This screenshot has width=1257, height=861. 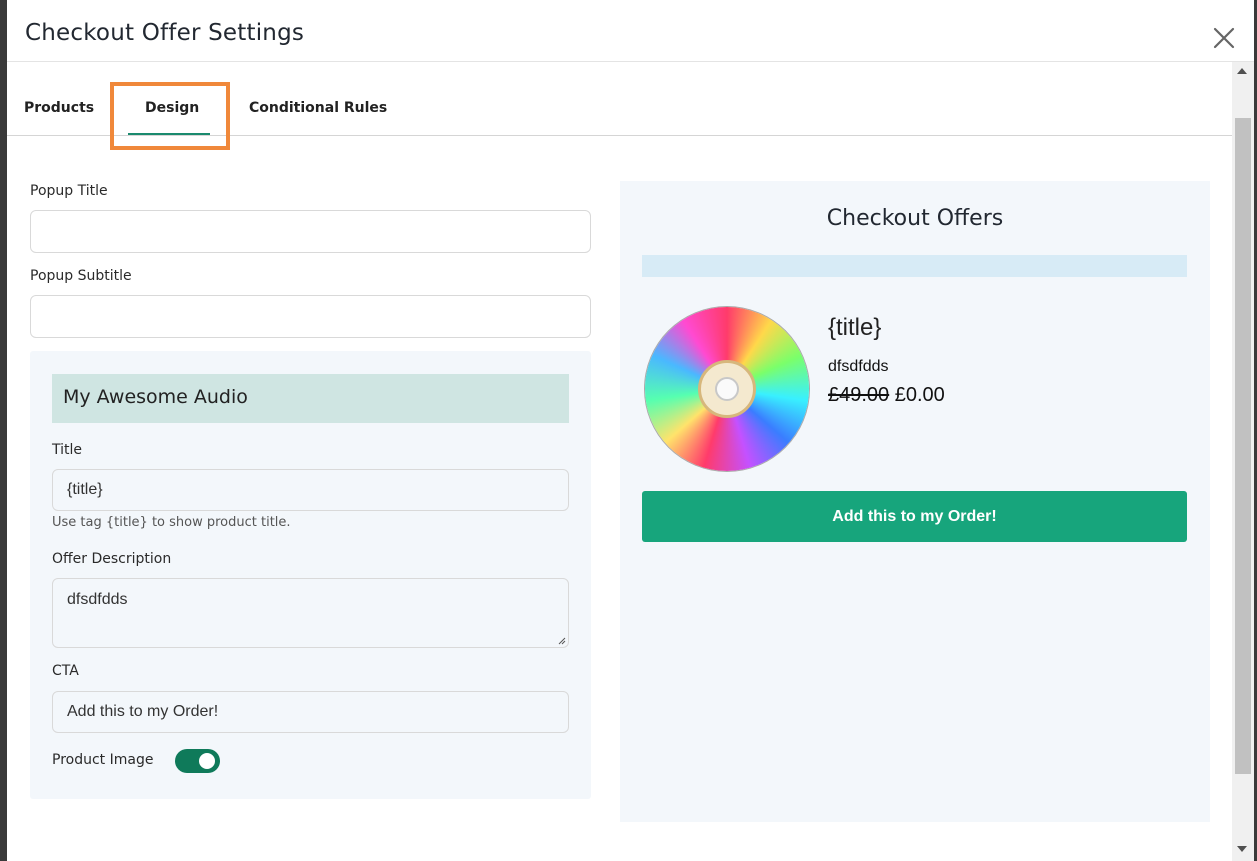 I want to click on cta-input, so click(x=310, y=712).